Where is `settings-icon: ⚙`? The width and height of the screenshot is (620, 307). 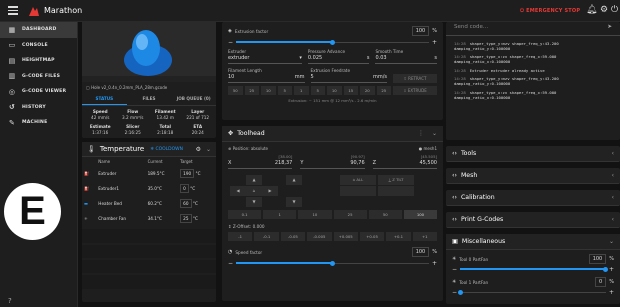 settings-icon: ⚙ is located at coordinates (604, 10).